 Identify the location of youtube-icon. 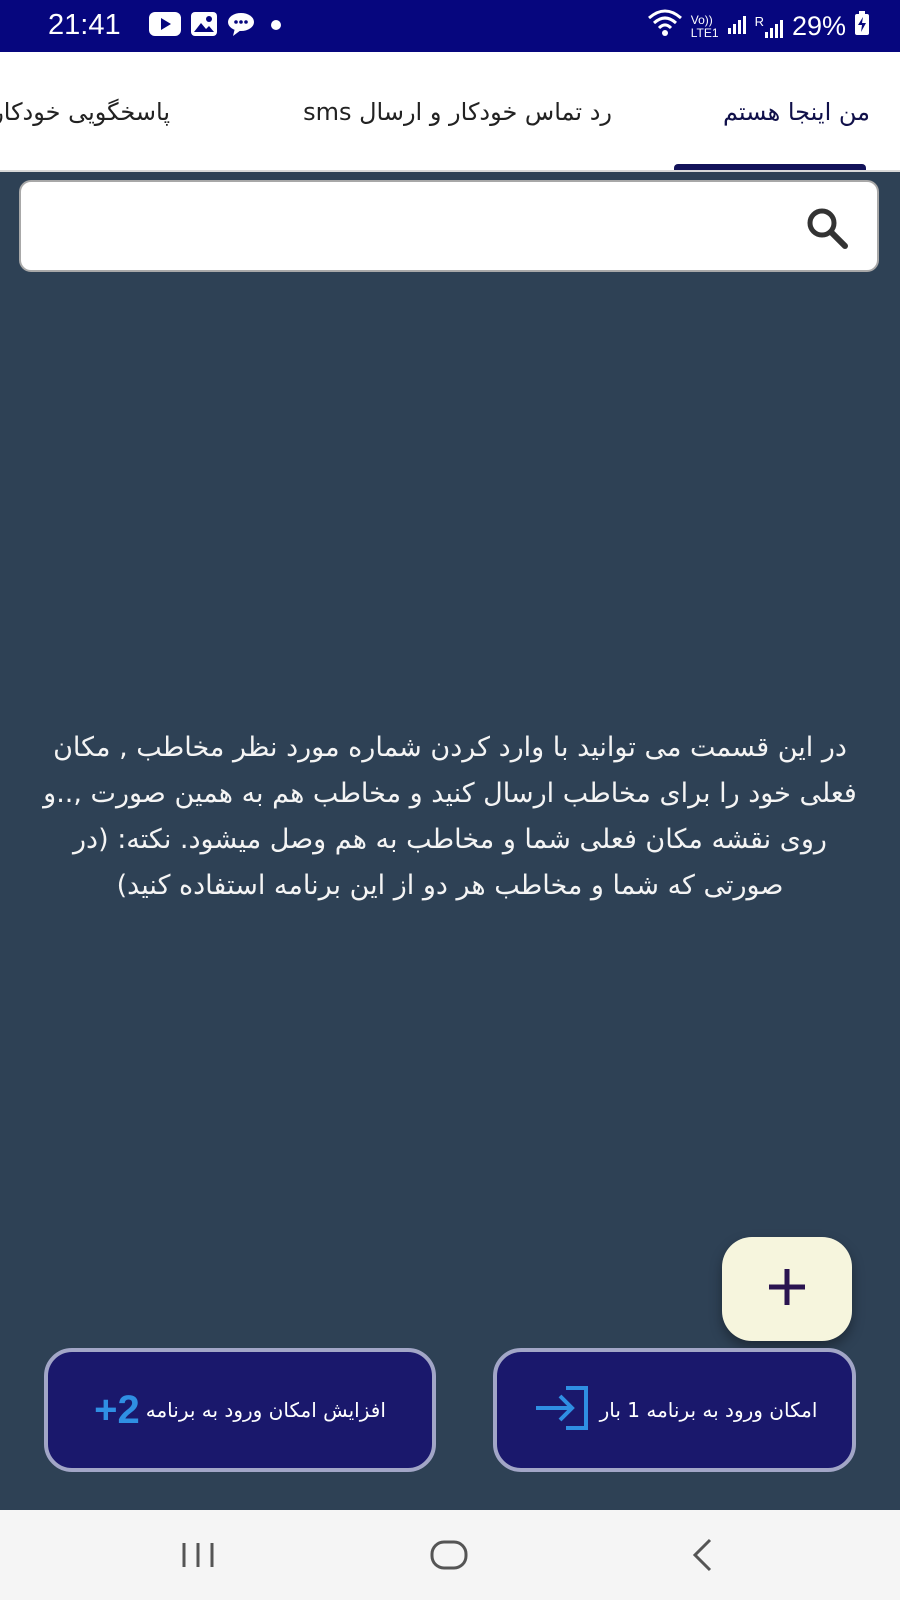
(165, 26).